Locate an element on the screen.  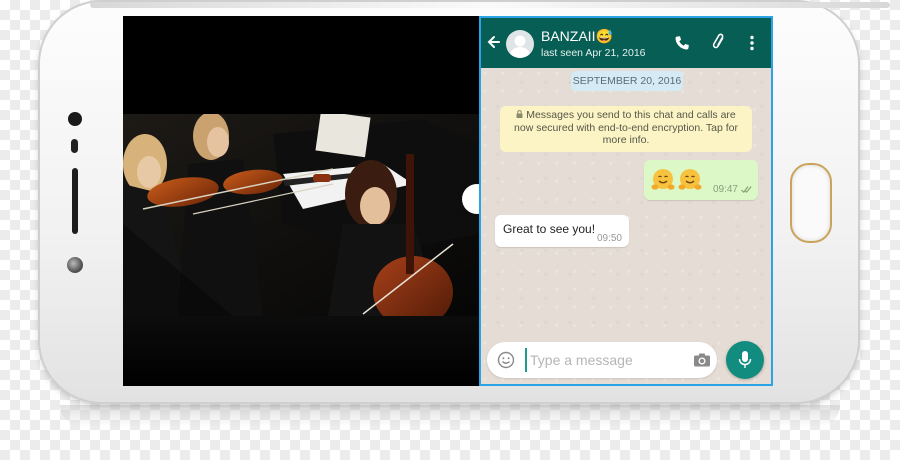
video-letterbox-bottom is located at coordinates (301, 351).